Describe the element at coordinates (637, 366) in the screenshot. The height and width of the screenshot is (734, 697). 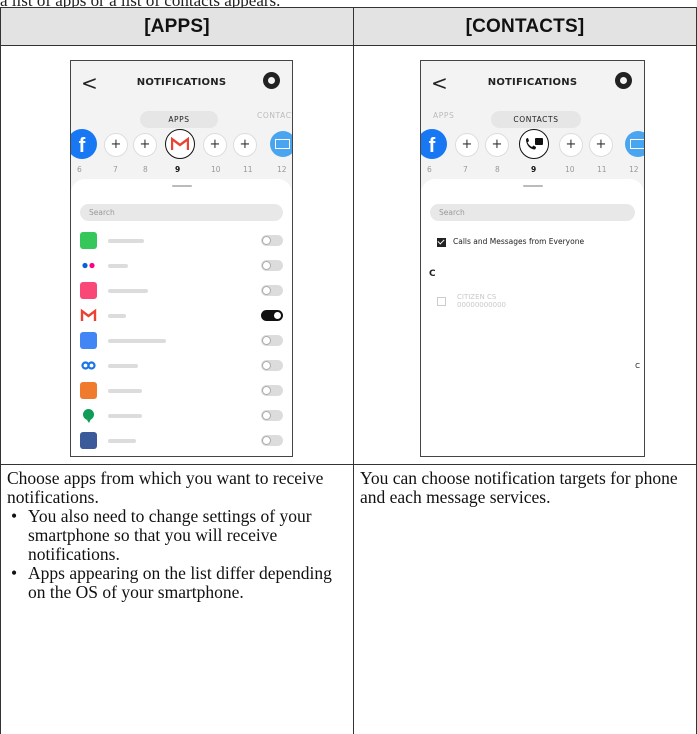
I see `alphabet-index: C` at that location.